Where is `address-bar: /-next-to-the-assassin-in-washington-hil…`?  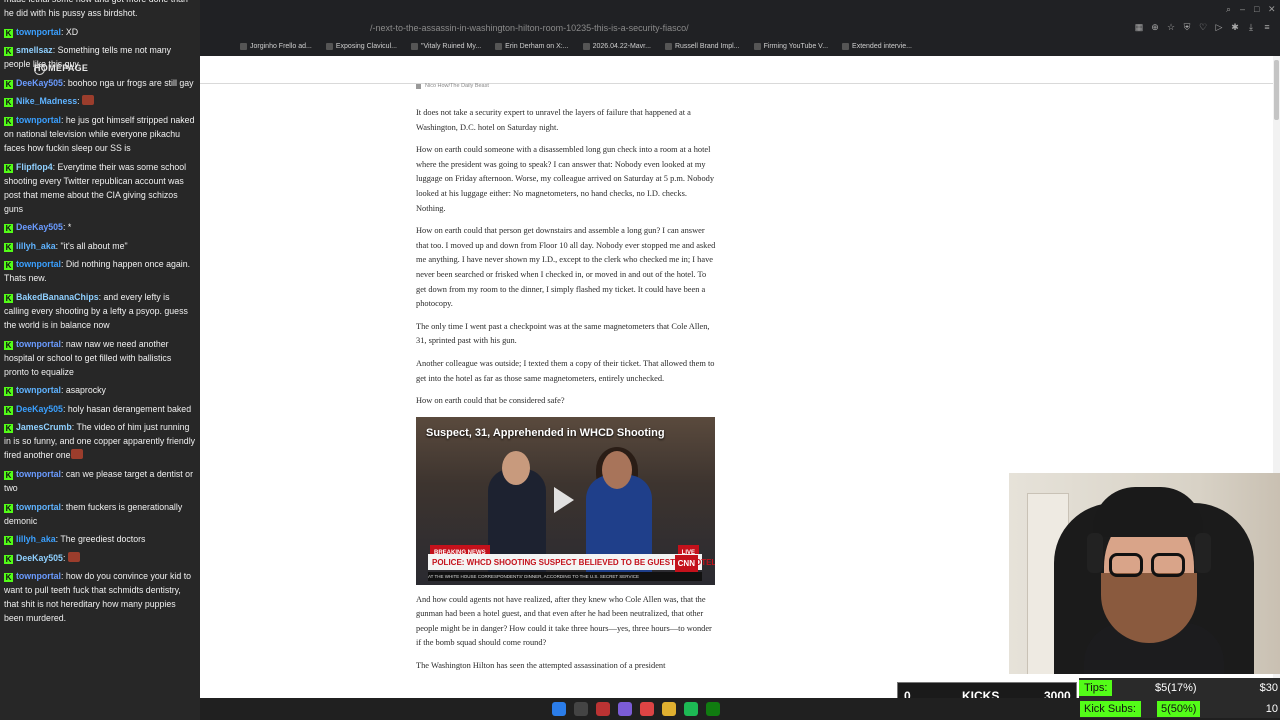 address-bar: /-next-to-the-assassin-in-washington-hil… is located at coordinates (630, 29).